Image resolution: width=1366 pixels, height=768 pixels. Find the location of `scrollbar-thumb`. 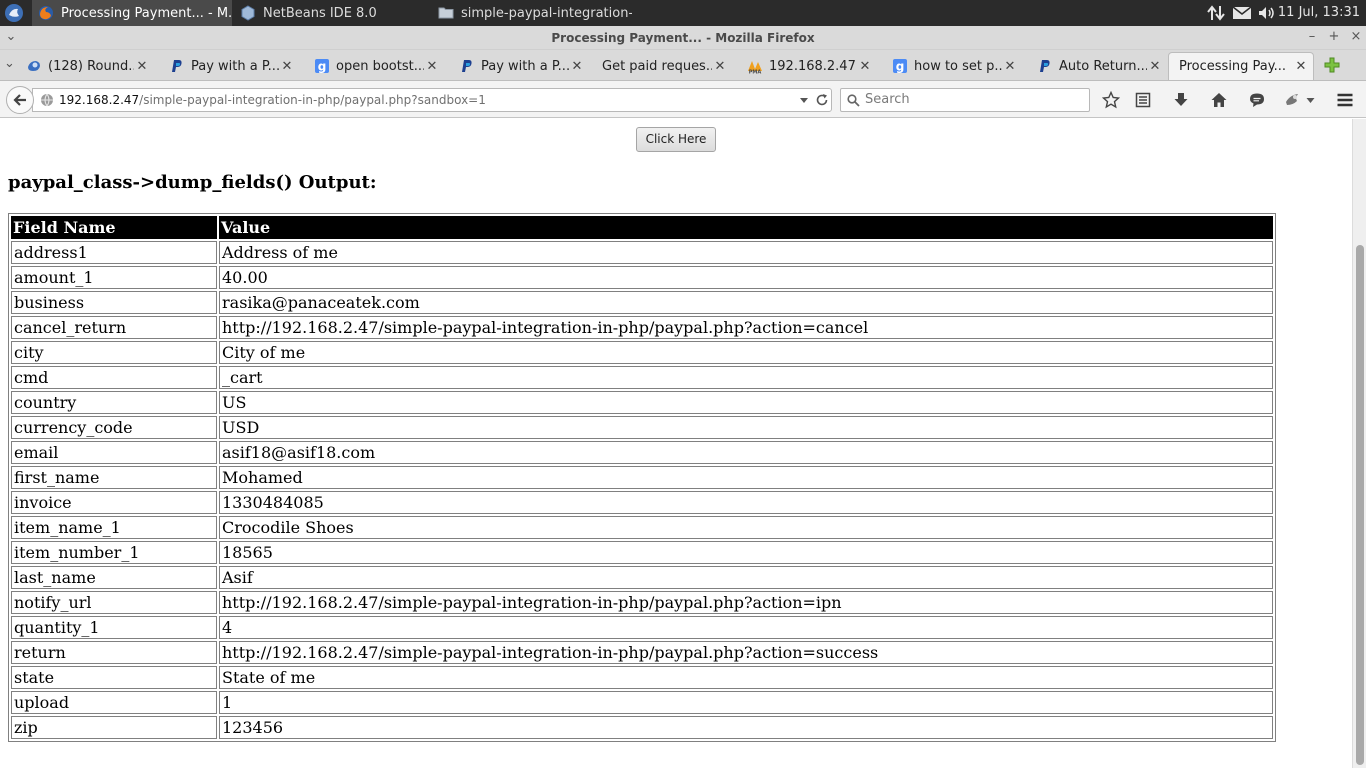

scrollbar-thumb is located at coordinates (1360, 505).